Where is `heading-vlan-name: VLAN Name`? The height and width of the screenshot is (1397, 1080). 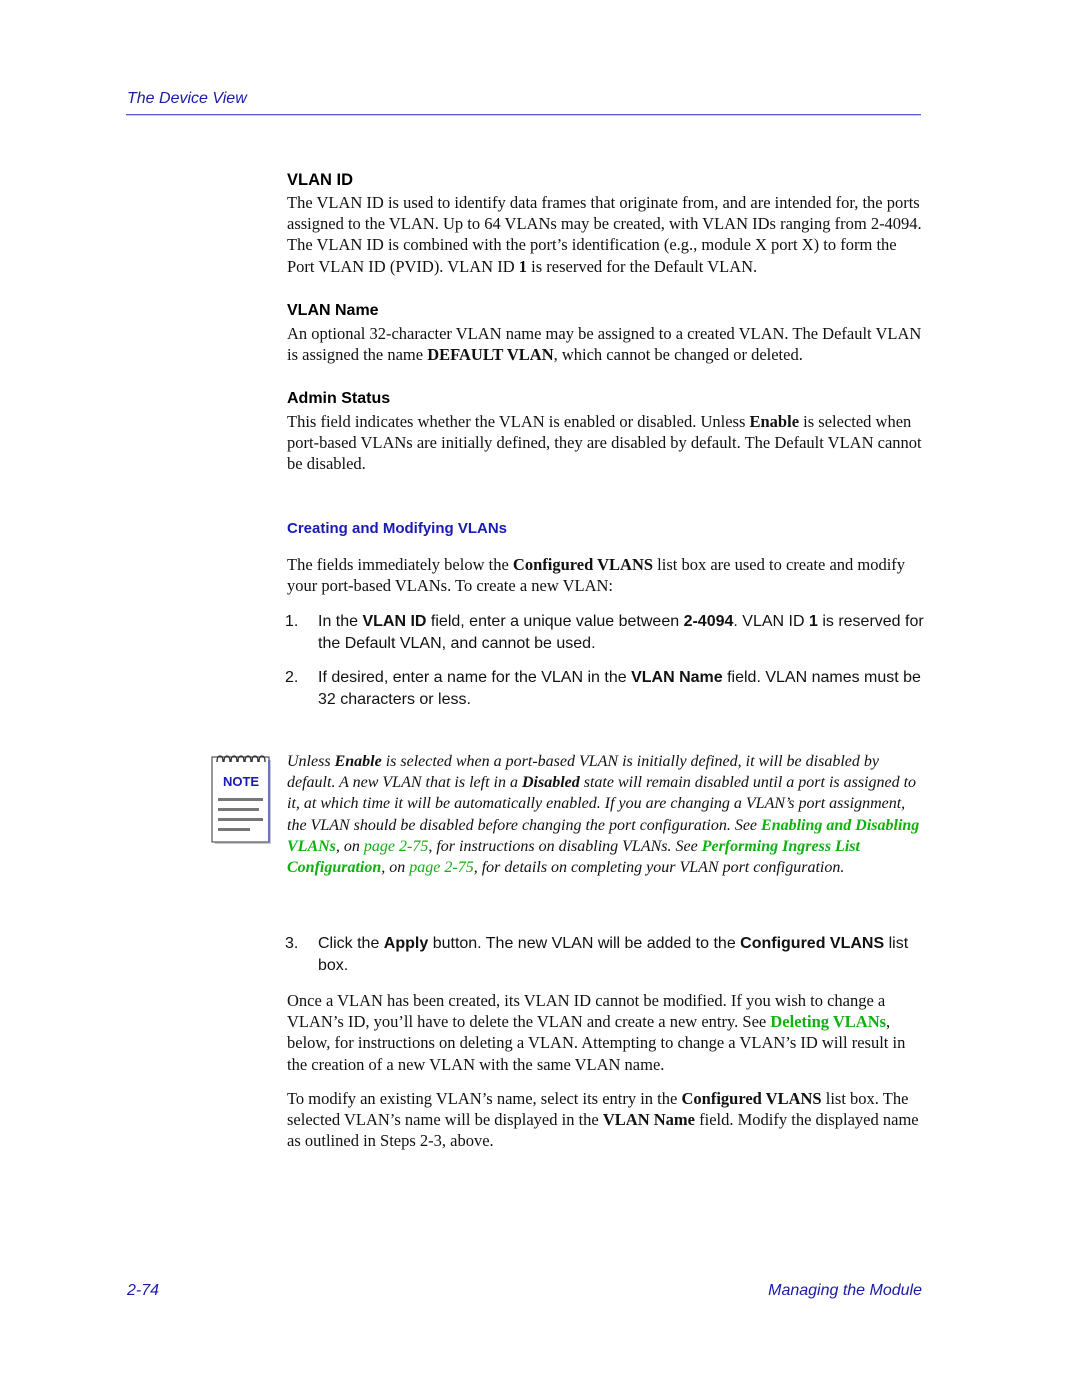 heading-vlan-name: VLAN Name is located at coordinates (333, 310).